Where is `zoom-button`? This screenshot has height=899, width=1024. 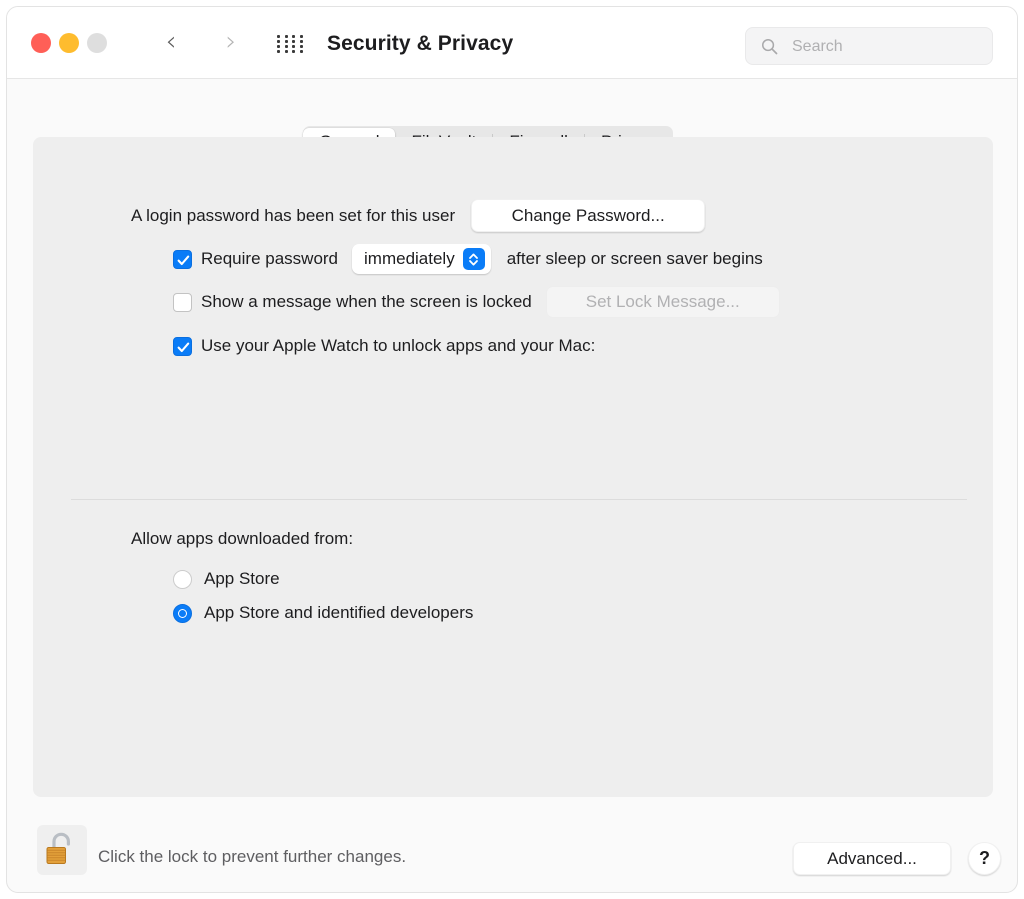 zoom-button is located at coordinates (97, 43).